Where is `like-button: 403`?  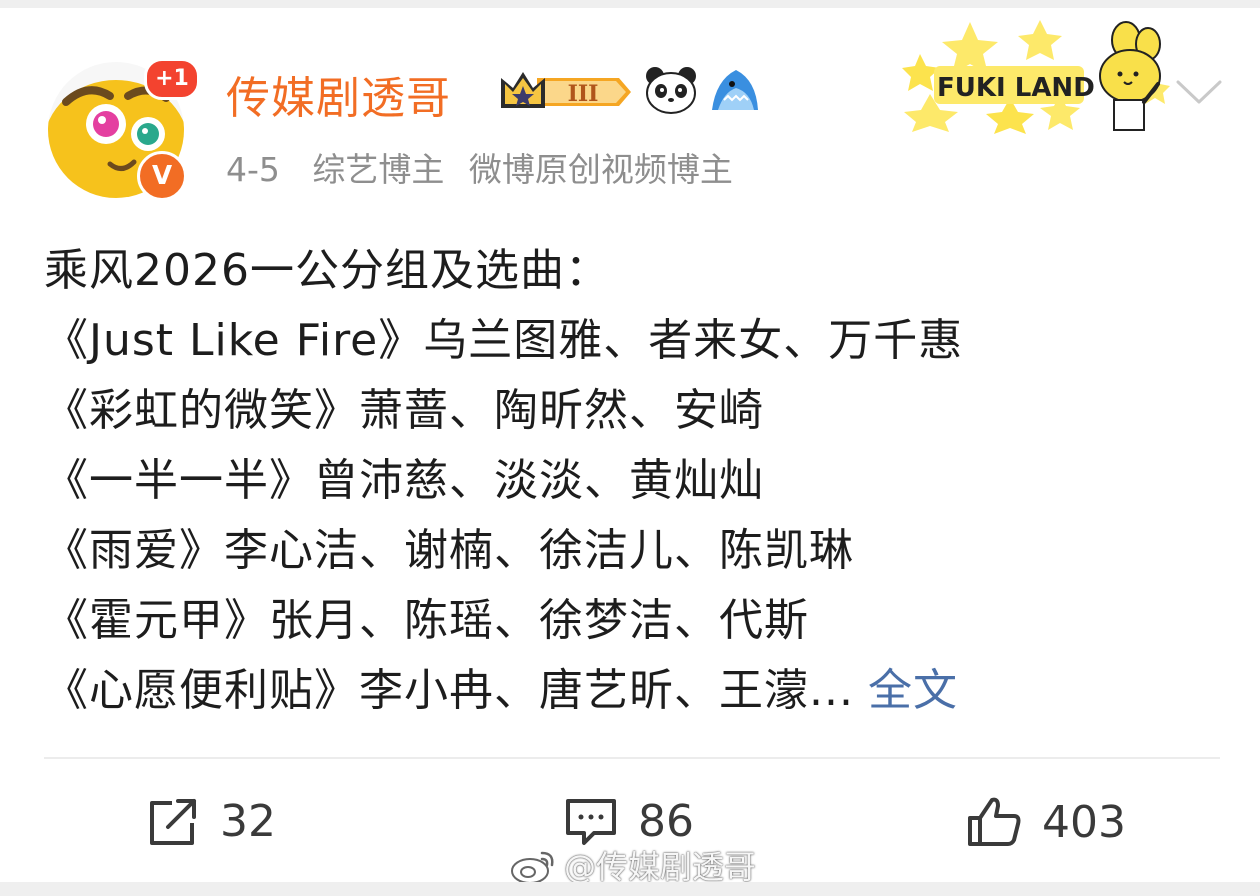 like-button: 403 is located at coordinates (1046, 822).